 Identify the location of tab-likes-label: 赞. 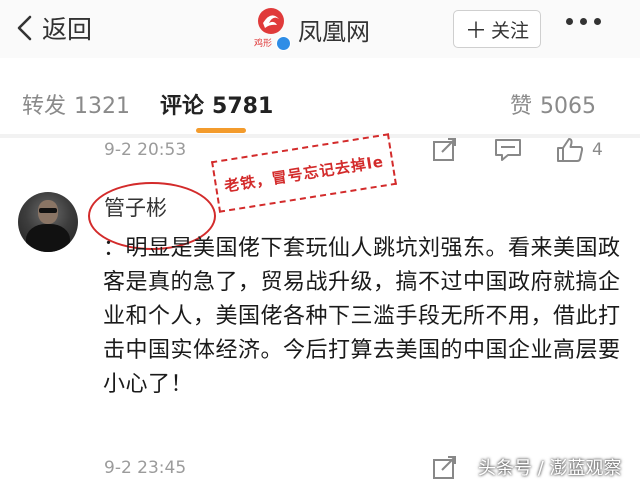
(521, 106).